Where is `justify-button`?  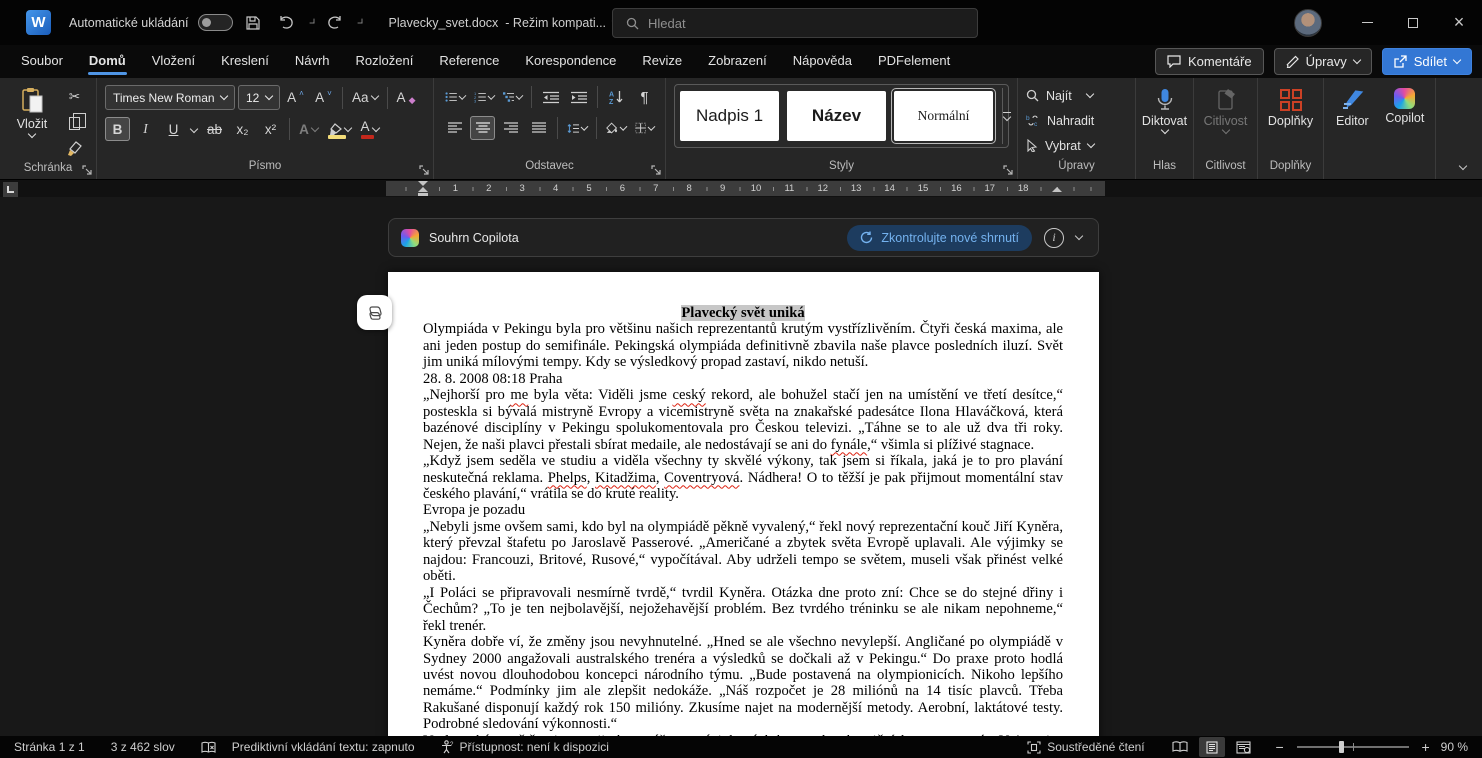 justify-button is located at coordinates (538, 128).